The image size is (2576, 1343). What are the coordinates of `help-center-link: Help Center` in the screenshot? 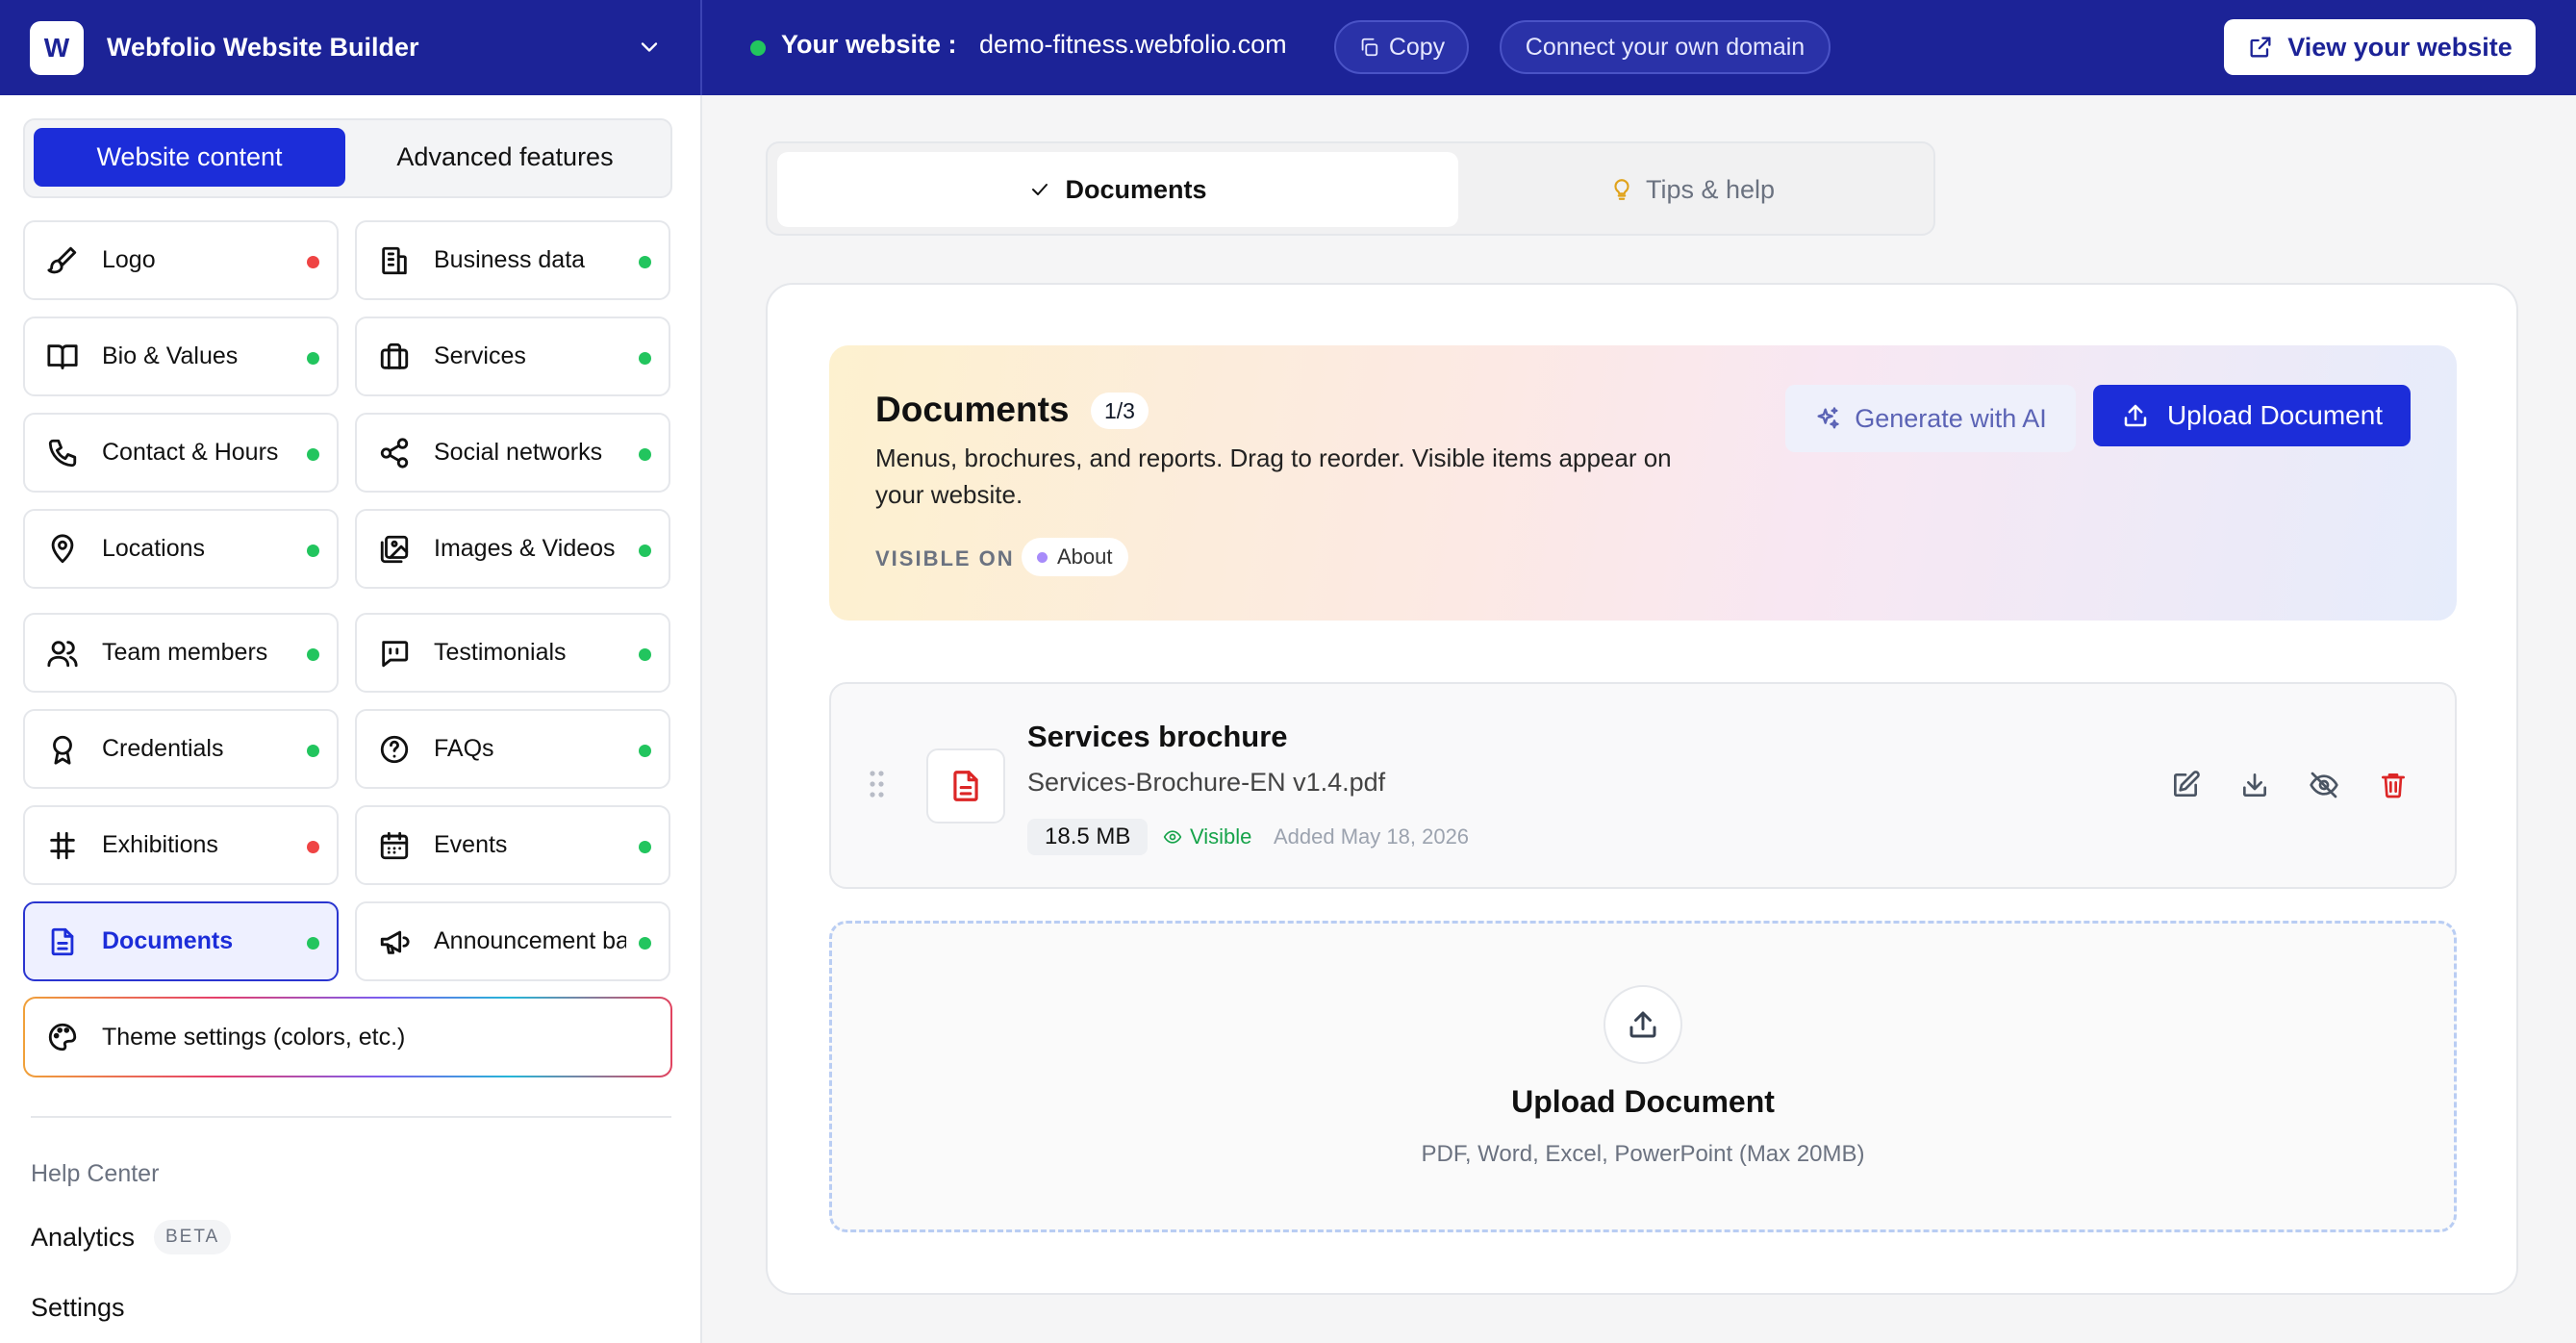 It's located at (95, 1174).